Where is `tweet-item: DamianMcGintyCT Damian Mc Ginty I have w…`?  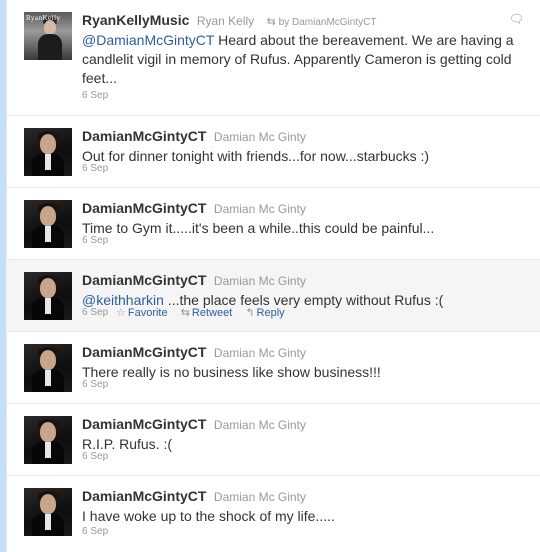 tweet-item: DamianMcGintyCT Damian Mc Ginty I have w… is located at coordinates (273, 514).